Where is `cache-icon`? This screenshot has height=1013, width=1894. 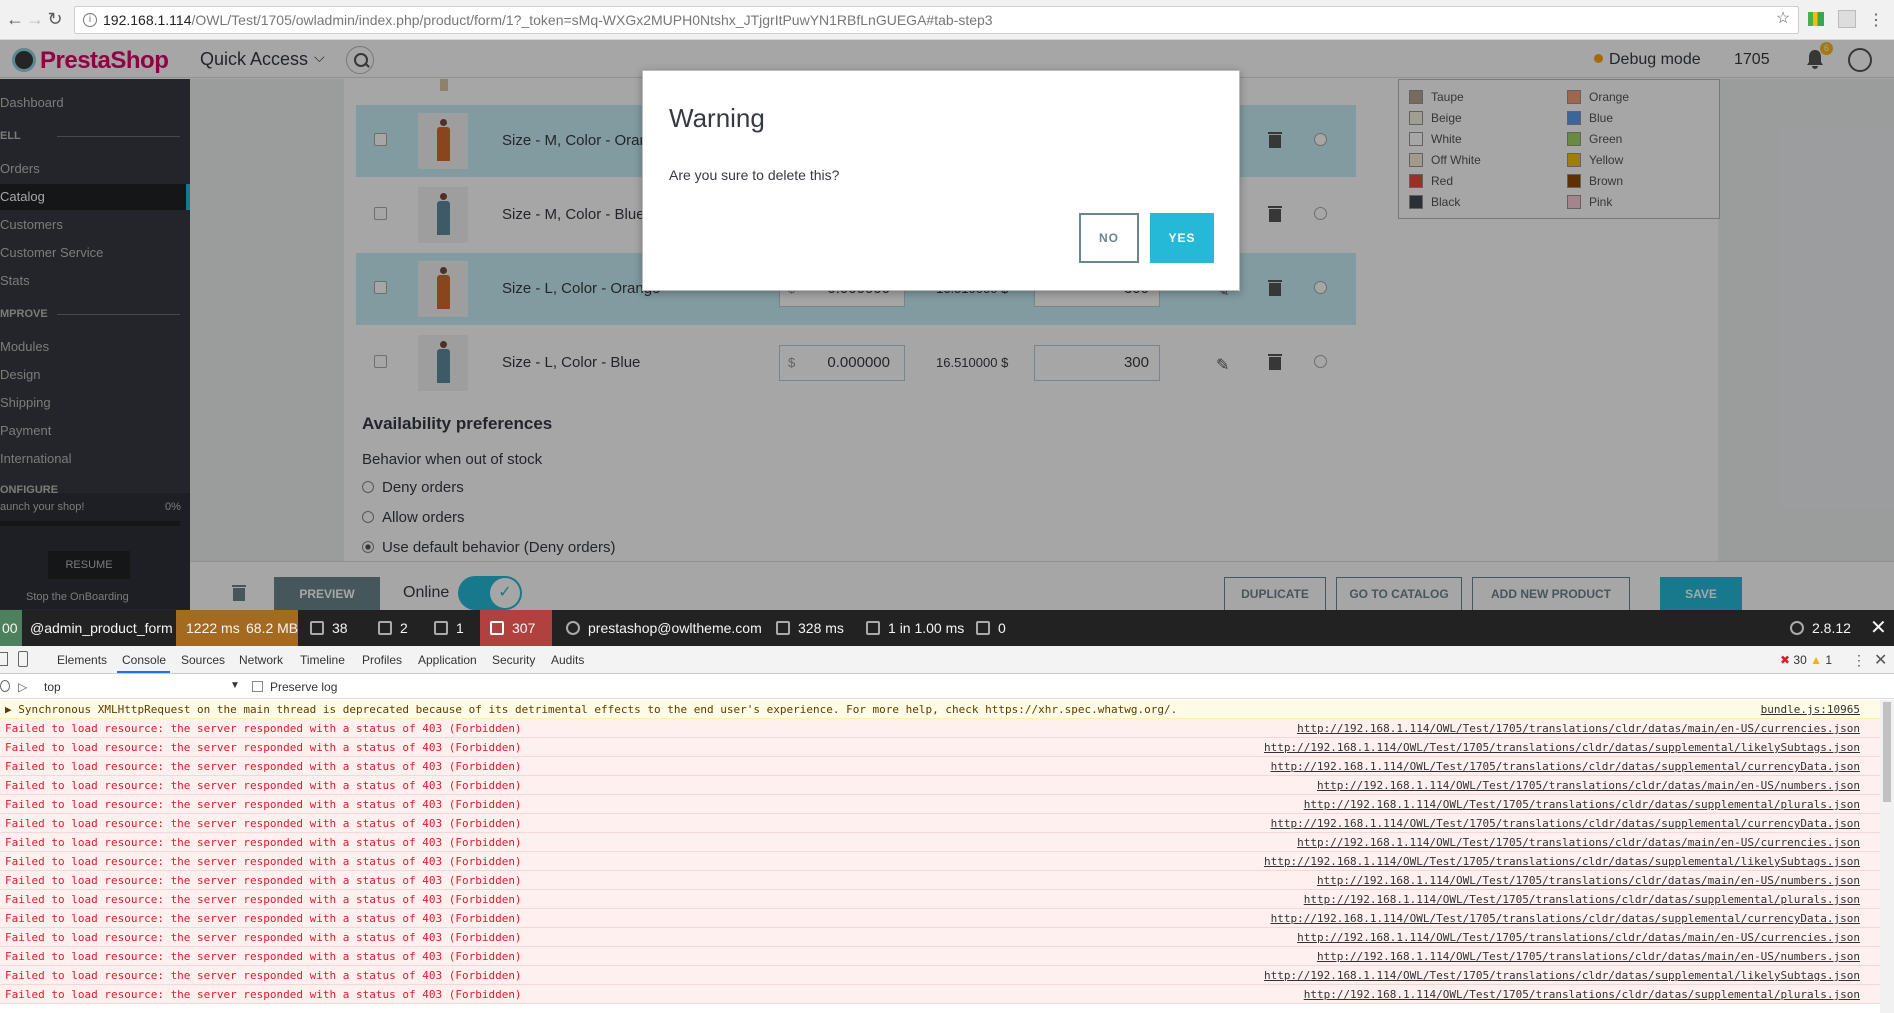 cache-icon is located at coordinates (441, 628).